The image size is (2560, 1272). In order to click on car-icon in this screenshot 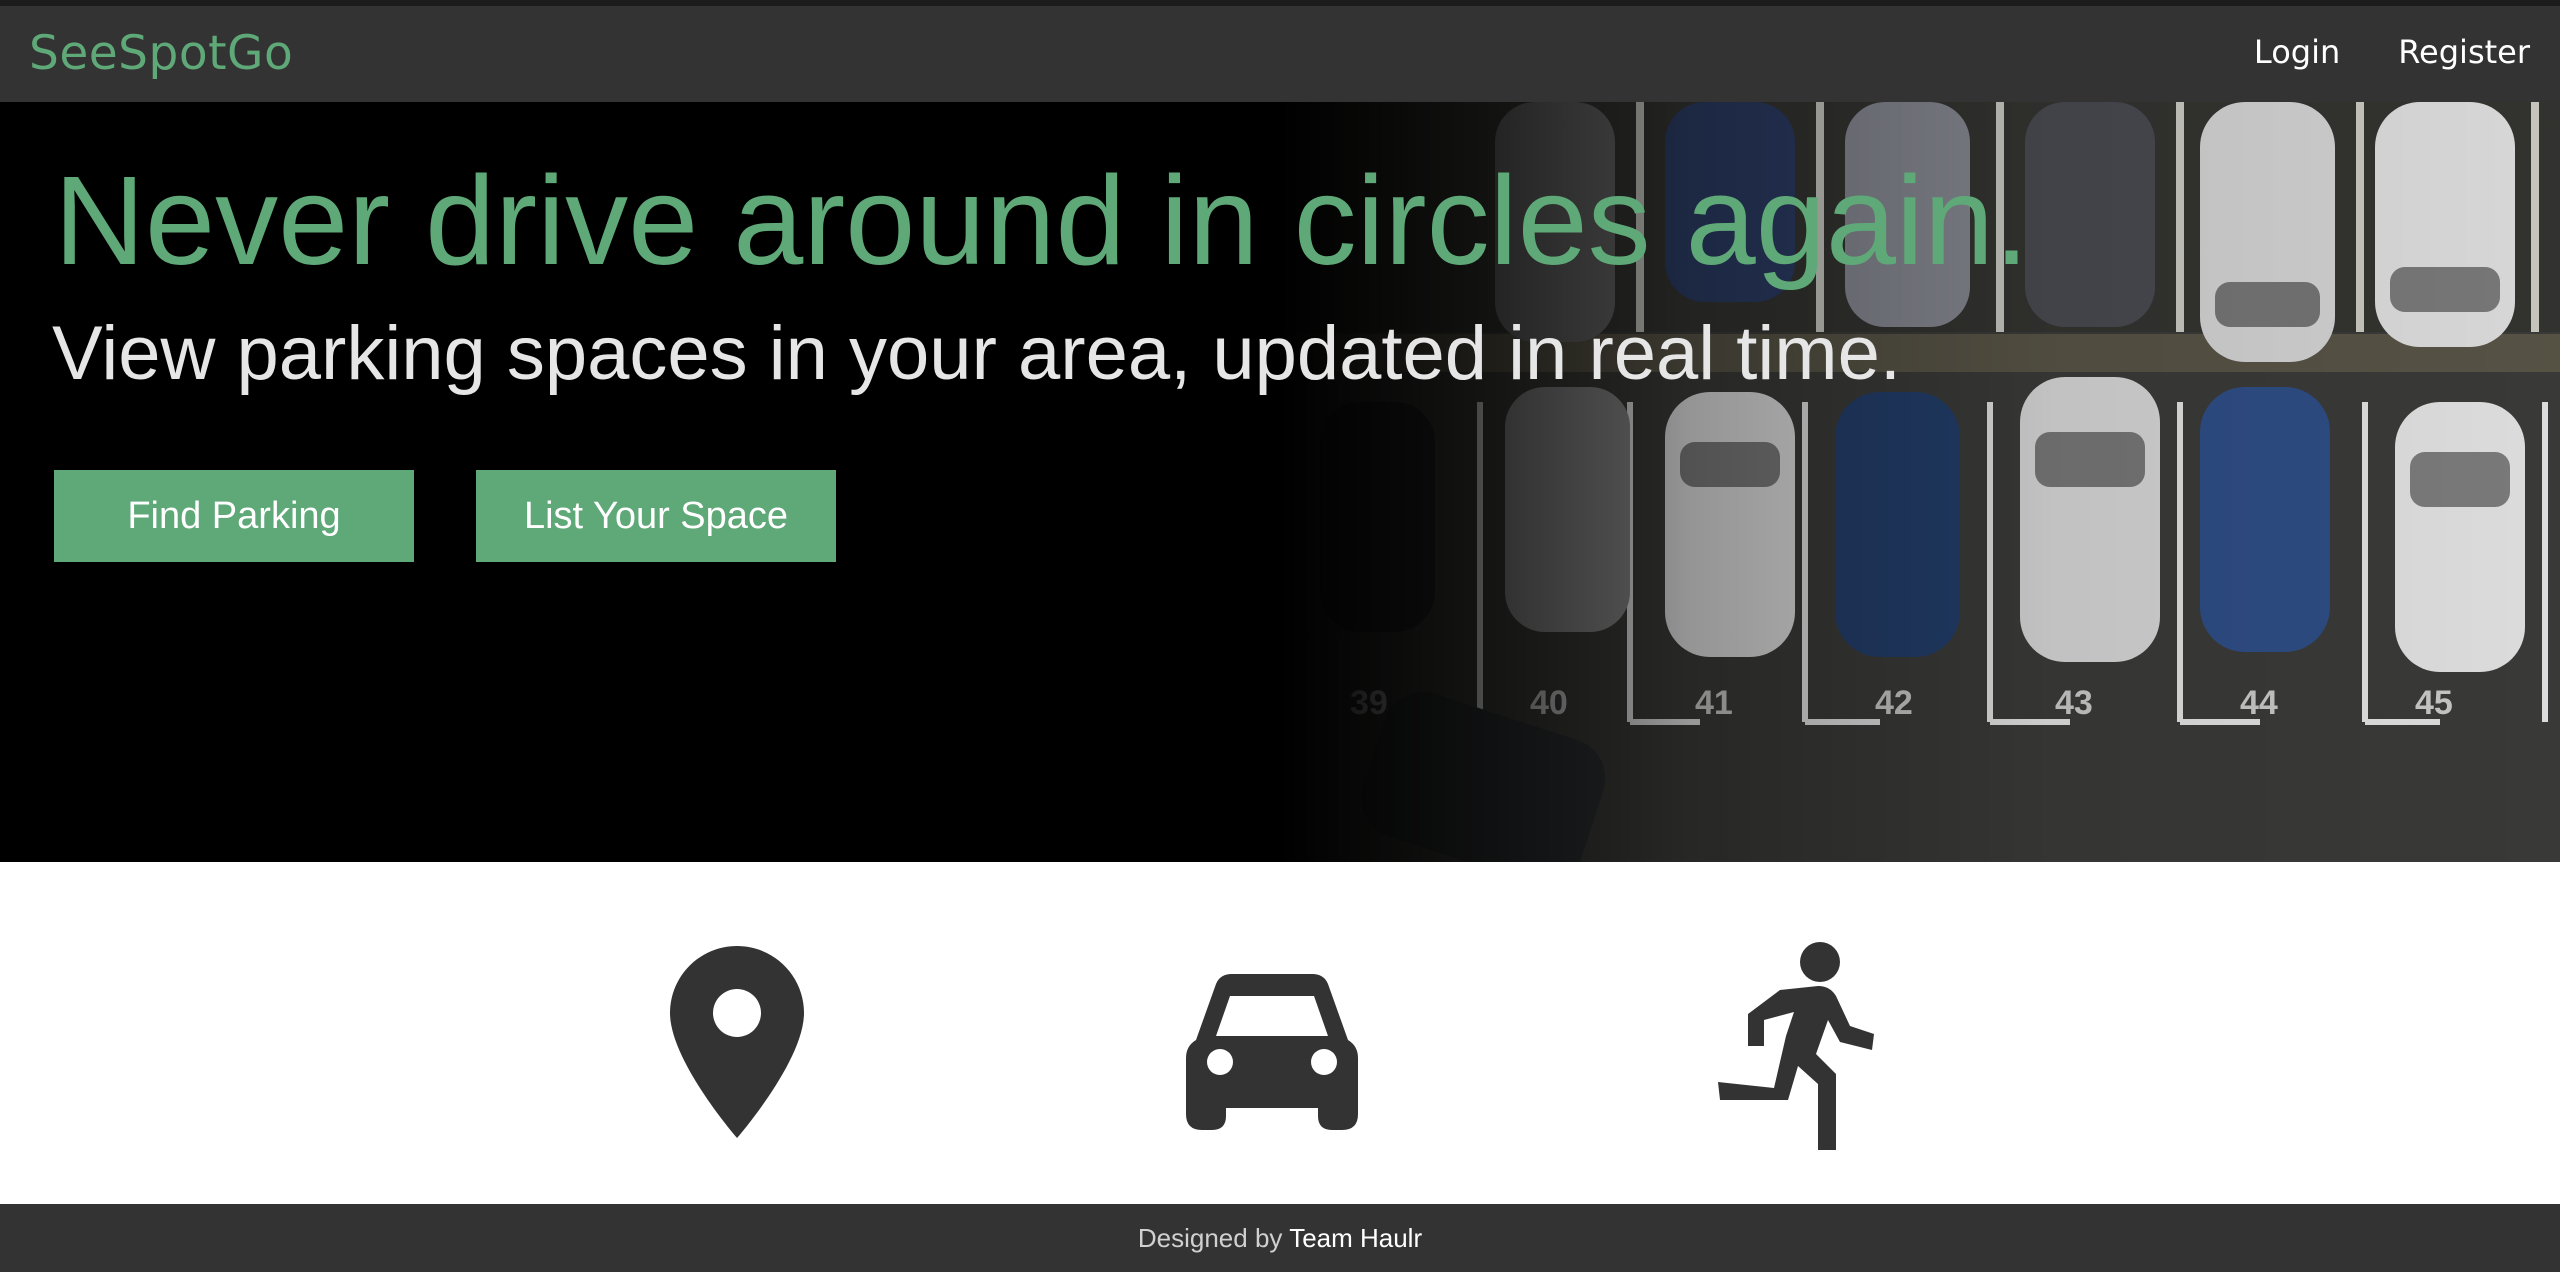, I will do `click(1272, 1052)`.